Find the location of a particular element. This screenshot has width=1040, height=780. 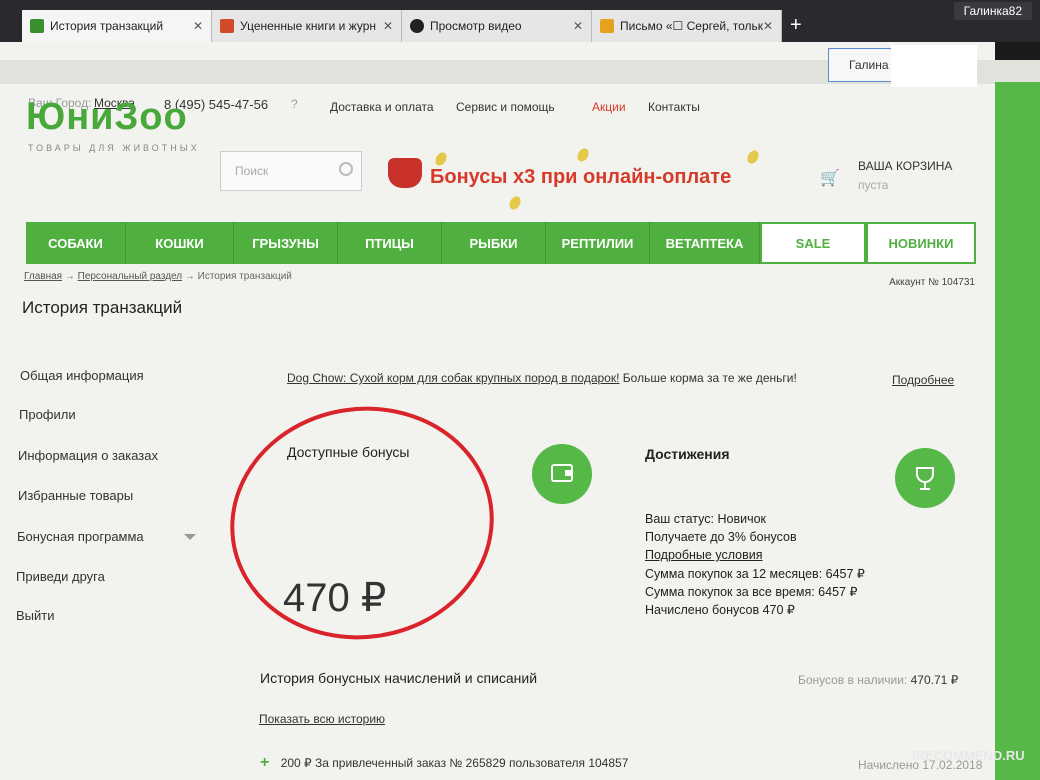

nav-dogs: СОБАКИ is located at coordinates (76, 243).